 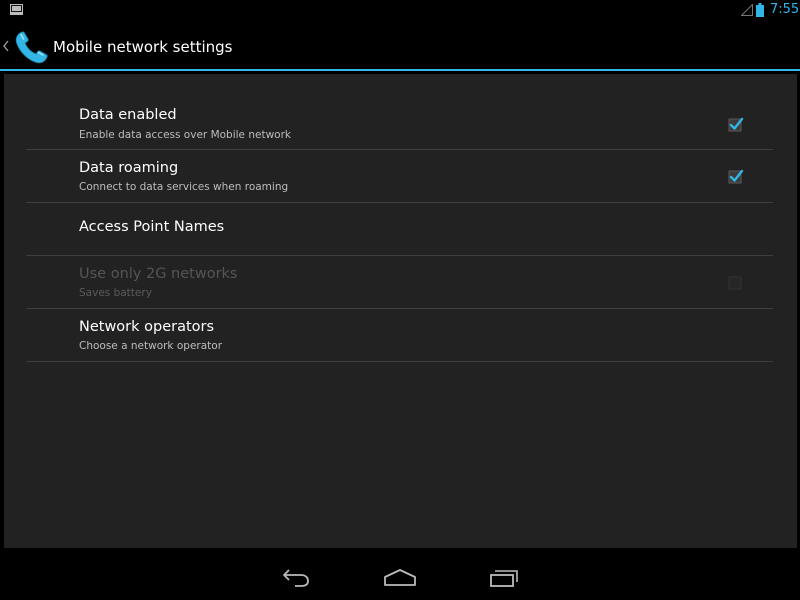 I want to click on phone-icon, so click(x=31, y=48).